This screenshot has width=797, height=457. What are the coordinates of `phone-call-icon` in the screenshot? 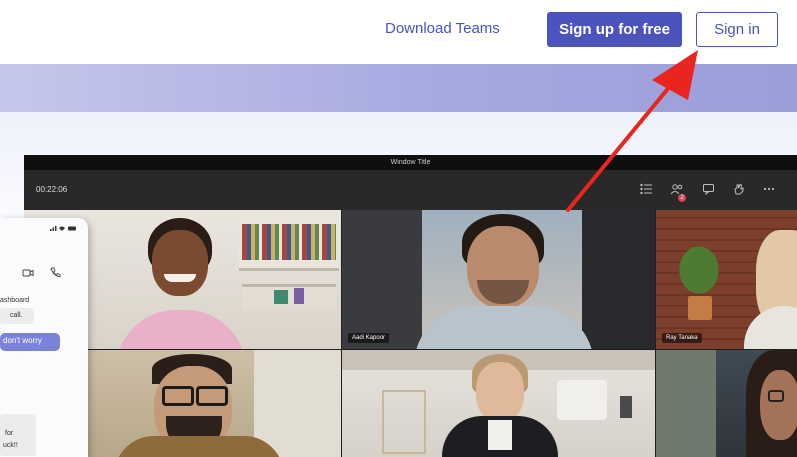 It's located at (55, 272).